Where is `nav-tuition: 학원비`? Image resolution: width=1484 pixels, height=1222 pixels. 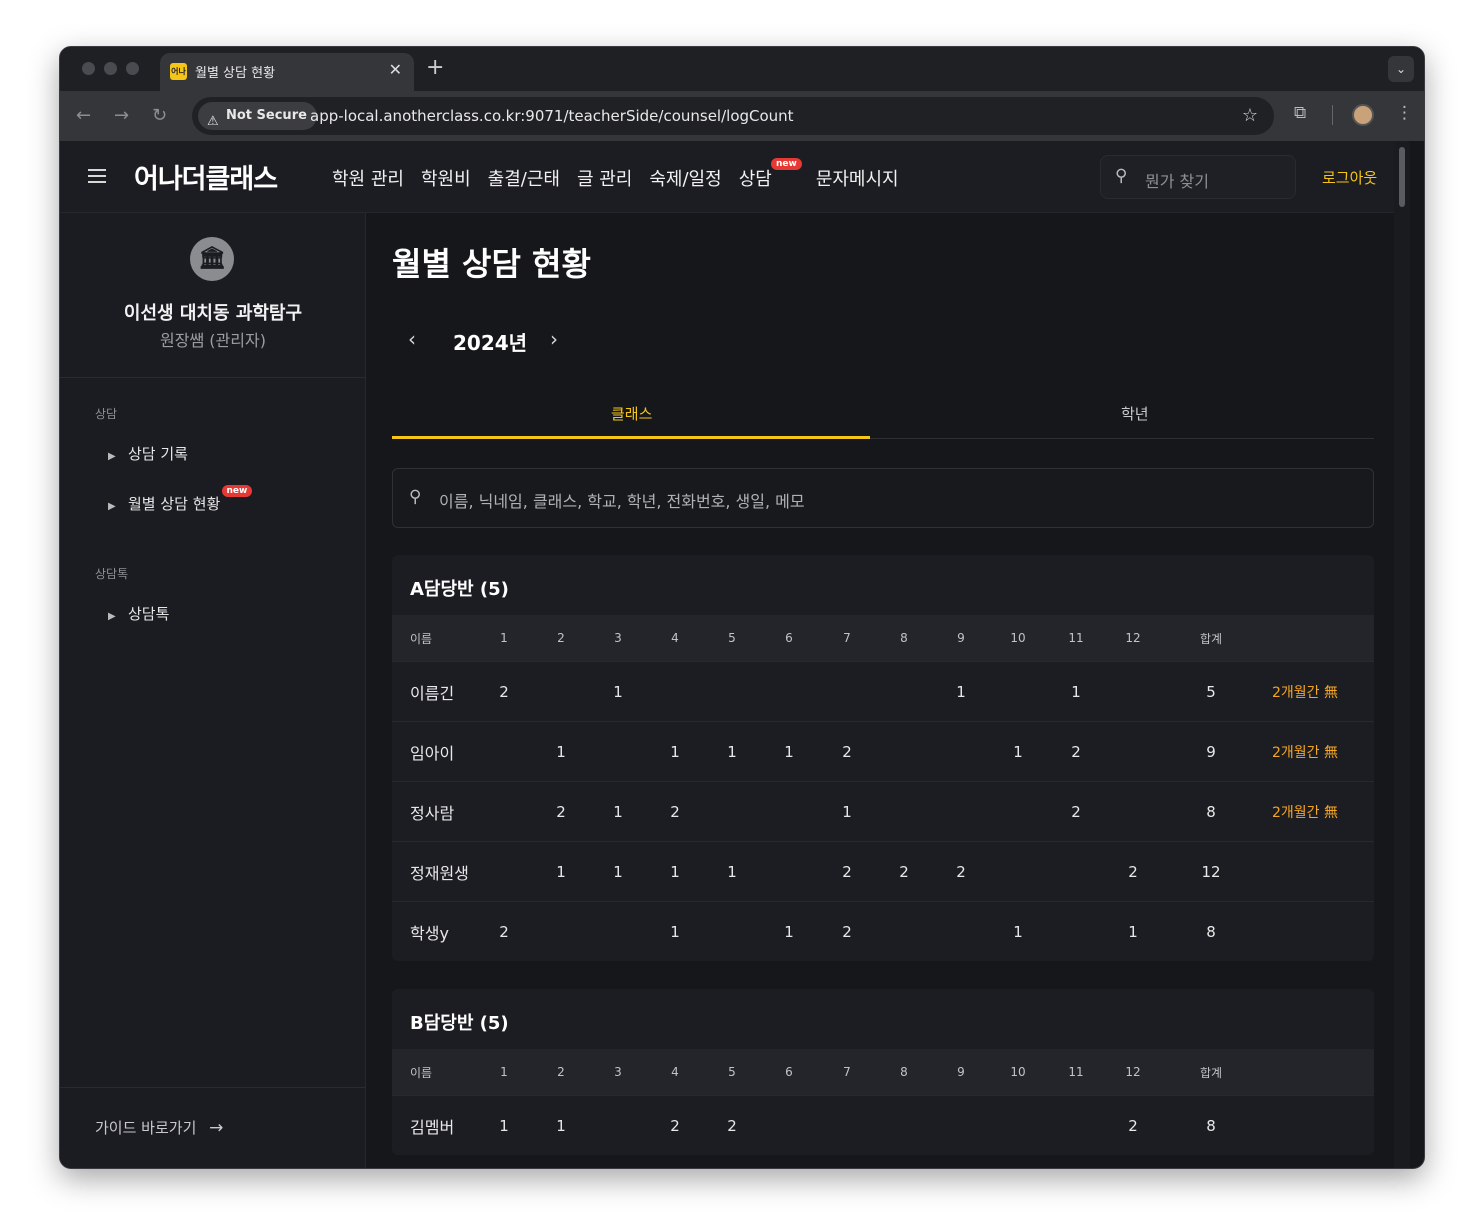 nav-tuition: 학원비 is located at coordinates (446, 178).